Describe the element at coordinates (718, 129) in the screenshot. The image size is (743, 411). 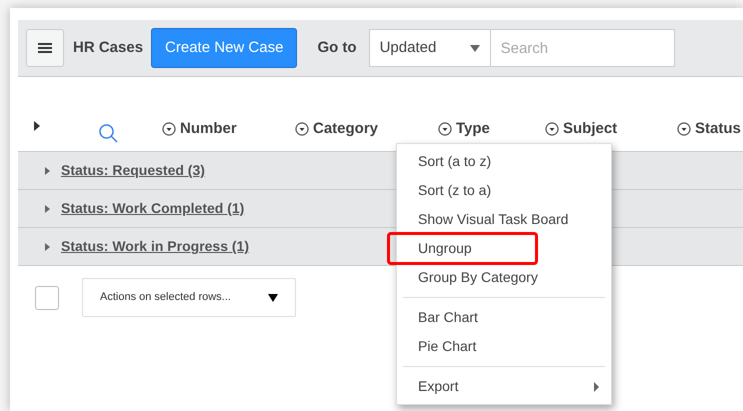
I see `column-header: Status` at that location.